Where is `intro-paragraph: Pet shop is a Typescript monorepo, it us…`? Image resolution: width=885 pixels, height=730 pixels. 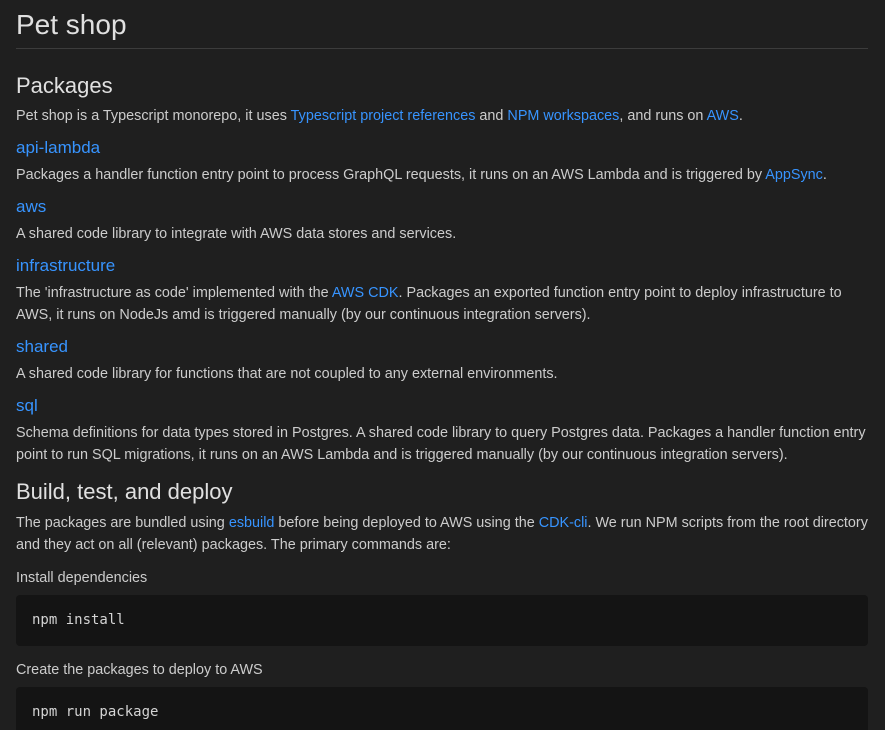
intro-paragraph: Pet shop is a Typescript monorepo, it us… is located at coordinates (442, 116).